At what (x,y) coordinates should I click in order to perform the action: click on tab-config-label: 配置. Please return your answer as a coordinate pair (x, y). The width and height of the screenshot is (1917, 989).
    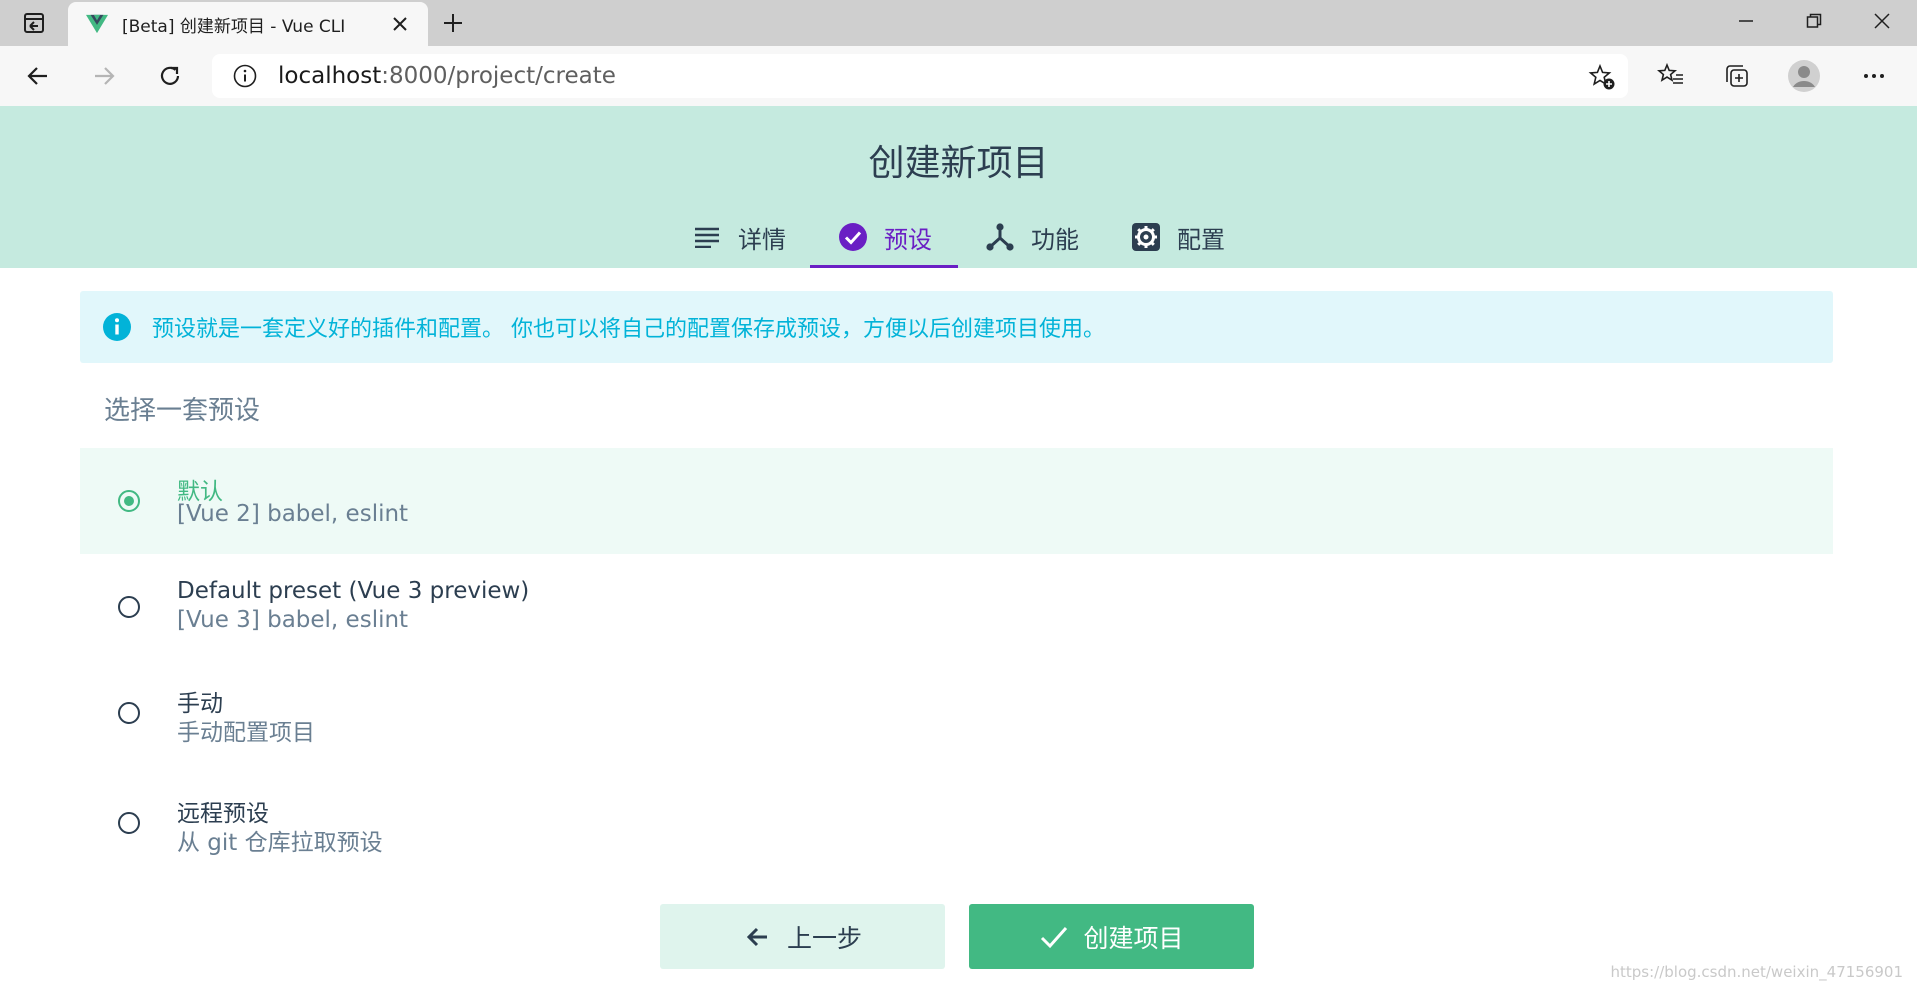
    Looking at the image, I should click on (1201, 239).